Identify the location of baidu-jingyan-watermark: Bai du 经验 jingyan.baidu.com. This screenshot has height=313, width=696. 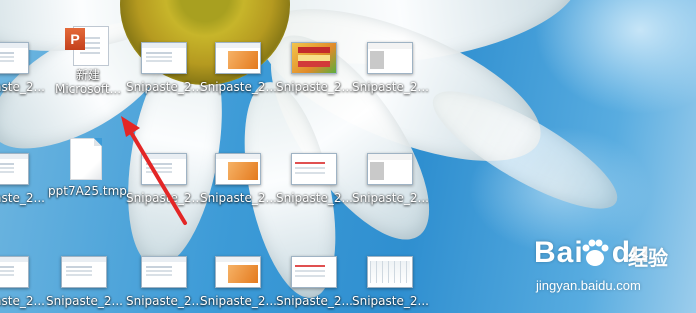
(614, 271).